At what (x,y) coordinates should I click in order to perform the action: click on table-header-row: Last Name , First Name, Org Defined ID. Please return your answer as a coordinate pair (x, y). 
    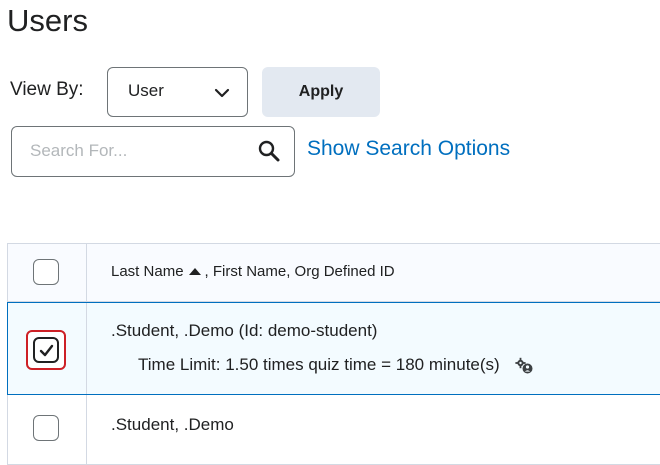
    Looking at the image, I should click on (333, 272).